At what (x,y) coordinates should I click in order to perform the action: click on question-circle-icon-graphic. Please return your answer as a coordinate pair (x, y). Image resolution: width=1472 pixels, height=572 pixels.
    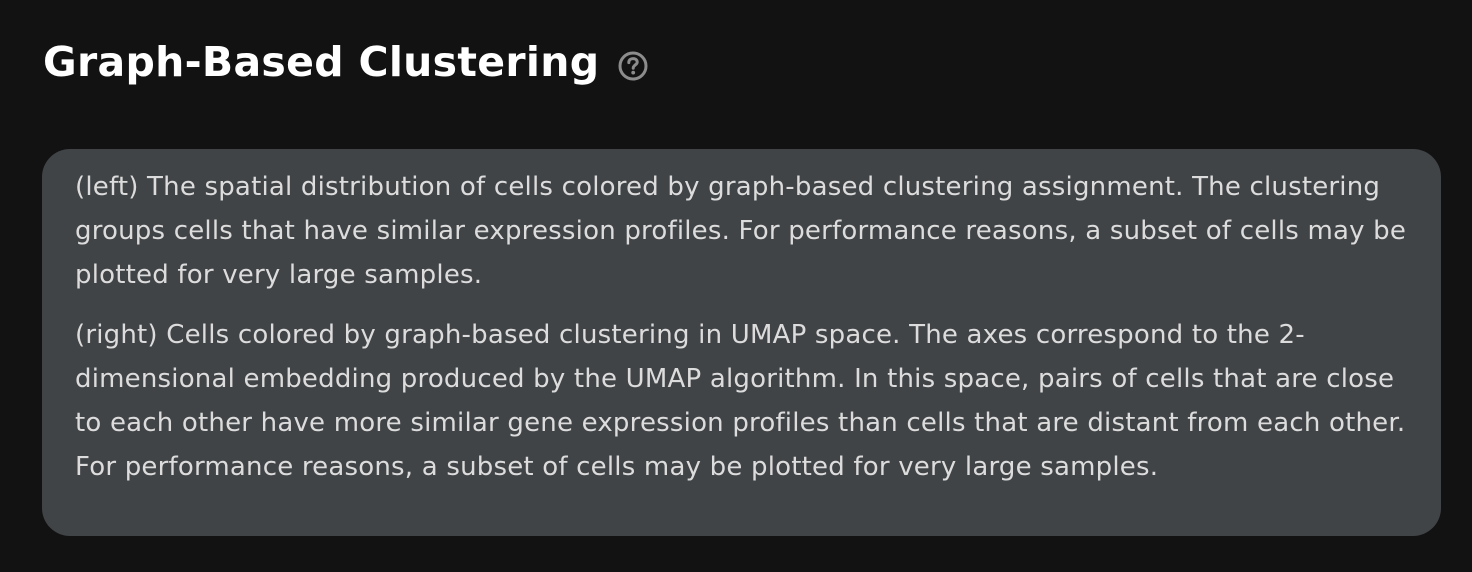
    Looking at the image, I should click on (633, 66).